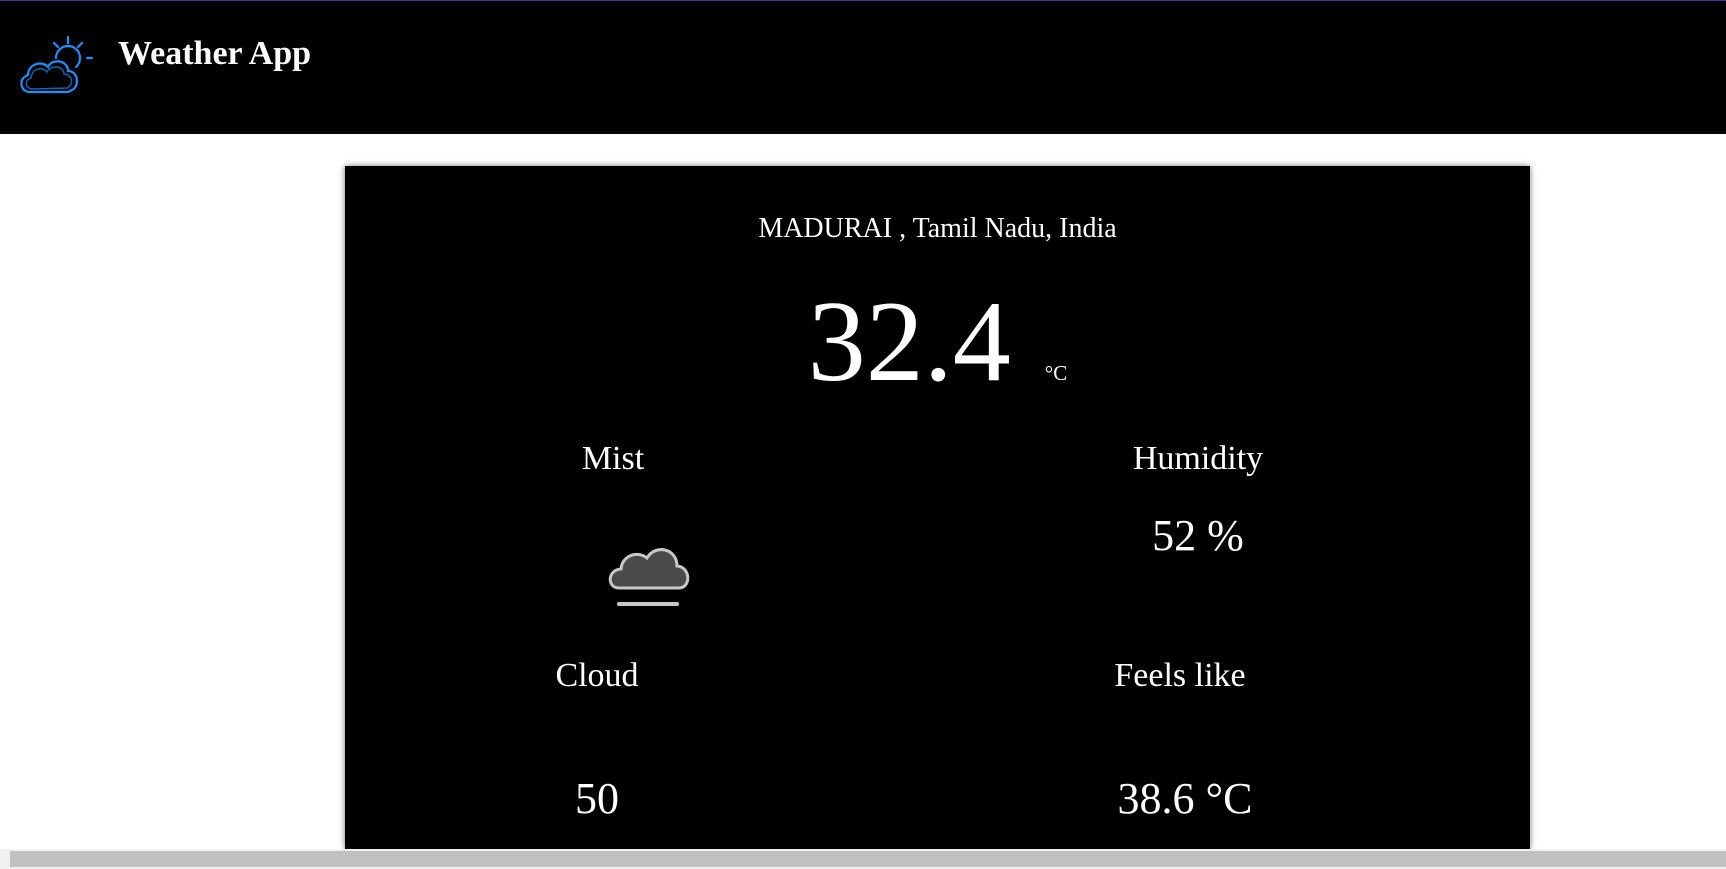 Image resolution: width=1726 pixels, height=869 pixels. I want to click on feels-like-label: Feels like, so click(1180, 675).